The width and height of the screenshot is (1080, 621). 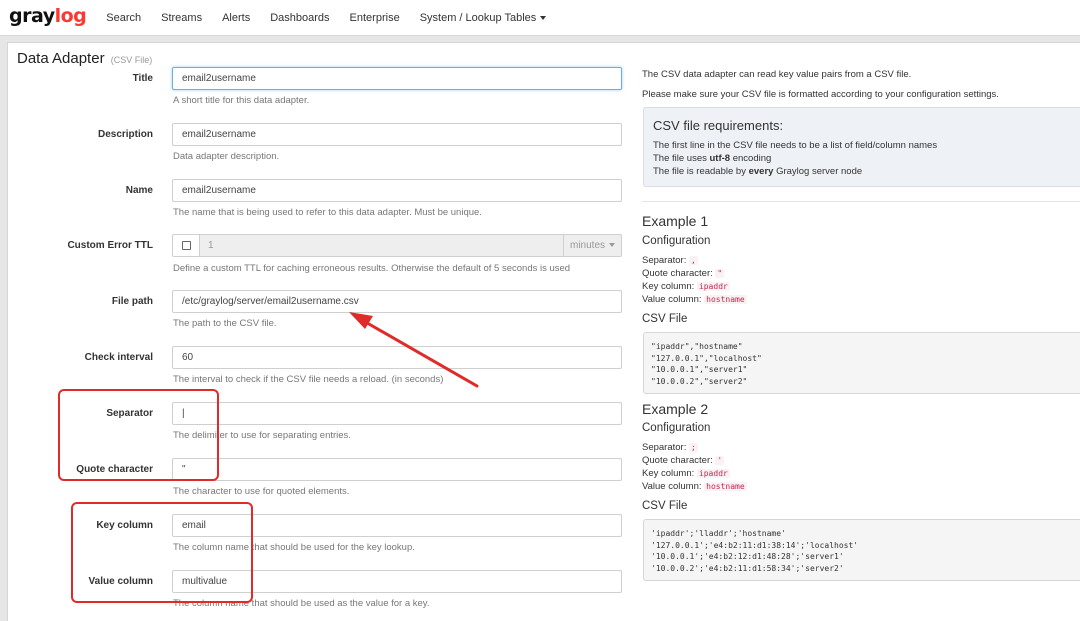 What do you see at coordinates (686, 286) in the screenshot?
I see `example1-key: Key column: ipaddr` at bounding box center [686, 286].